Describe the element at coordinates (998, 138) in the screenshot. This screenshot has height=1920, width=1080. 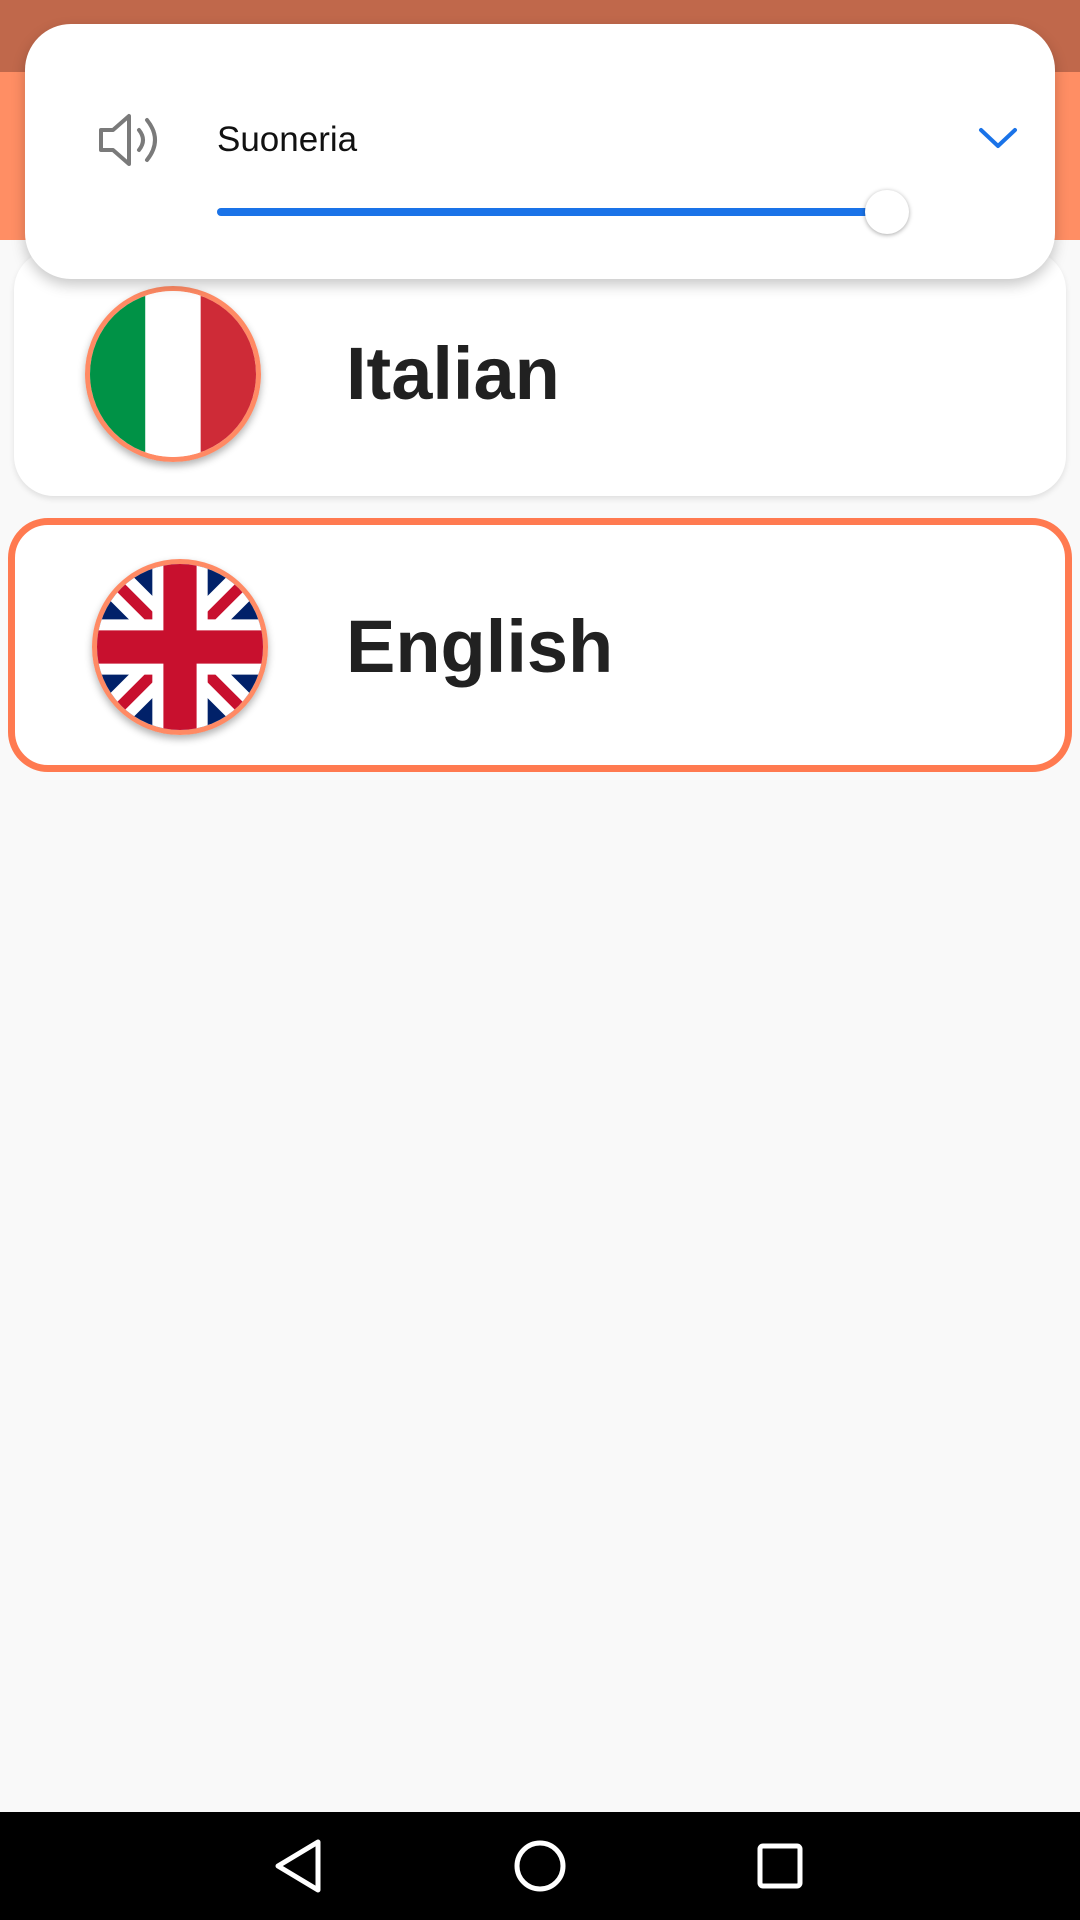
I see `chevron-down-icon` at that location.